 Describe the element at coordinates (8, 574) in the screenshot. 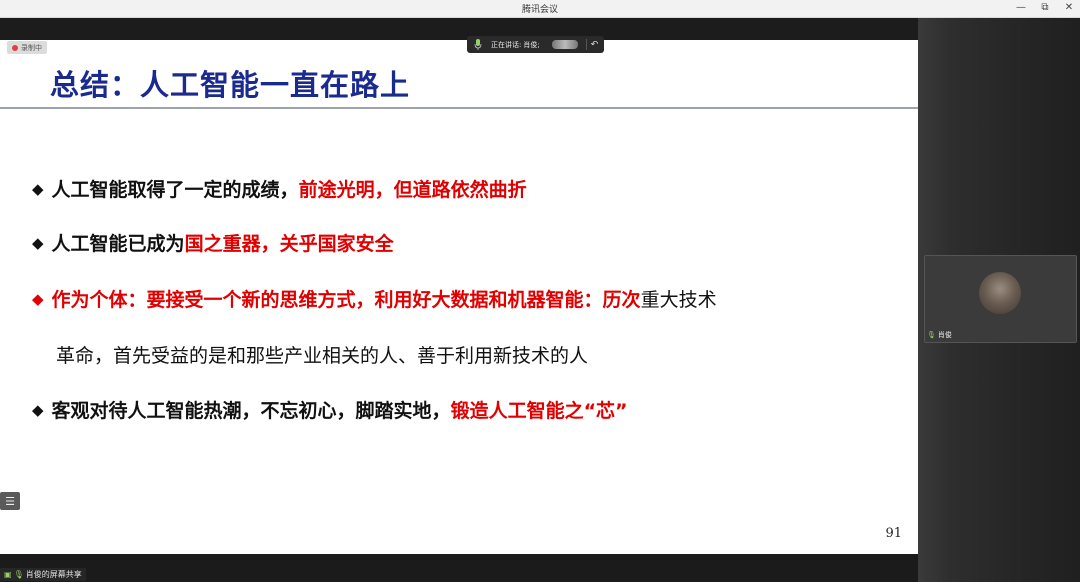

I see `screen-share-icon: ▣` at that location.